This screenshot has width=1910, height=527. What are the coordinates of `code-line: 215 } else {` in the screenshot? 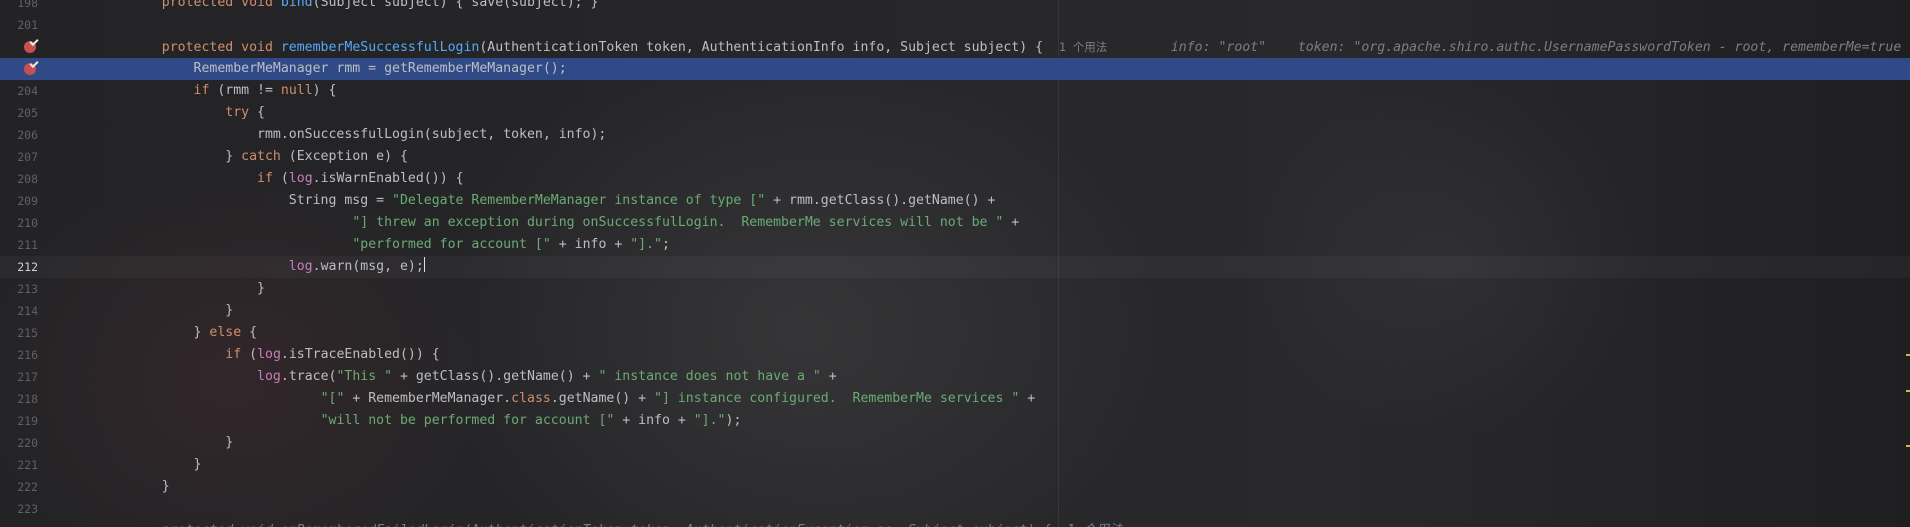 It's located at (955, 333).